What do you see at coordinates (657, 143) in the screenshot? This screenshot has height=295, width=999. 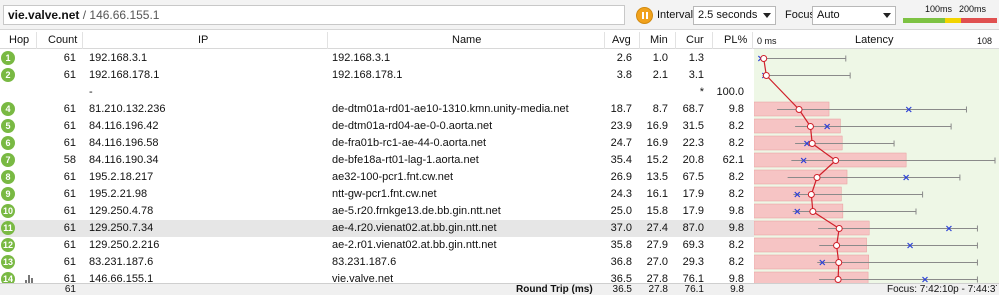 I see `min-cell: 16.9` at bounding box center [657, 143].